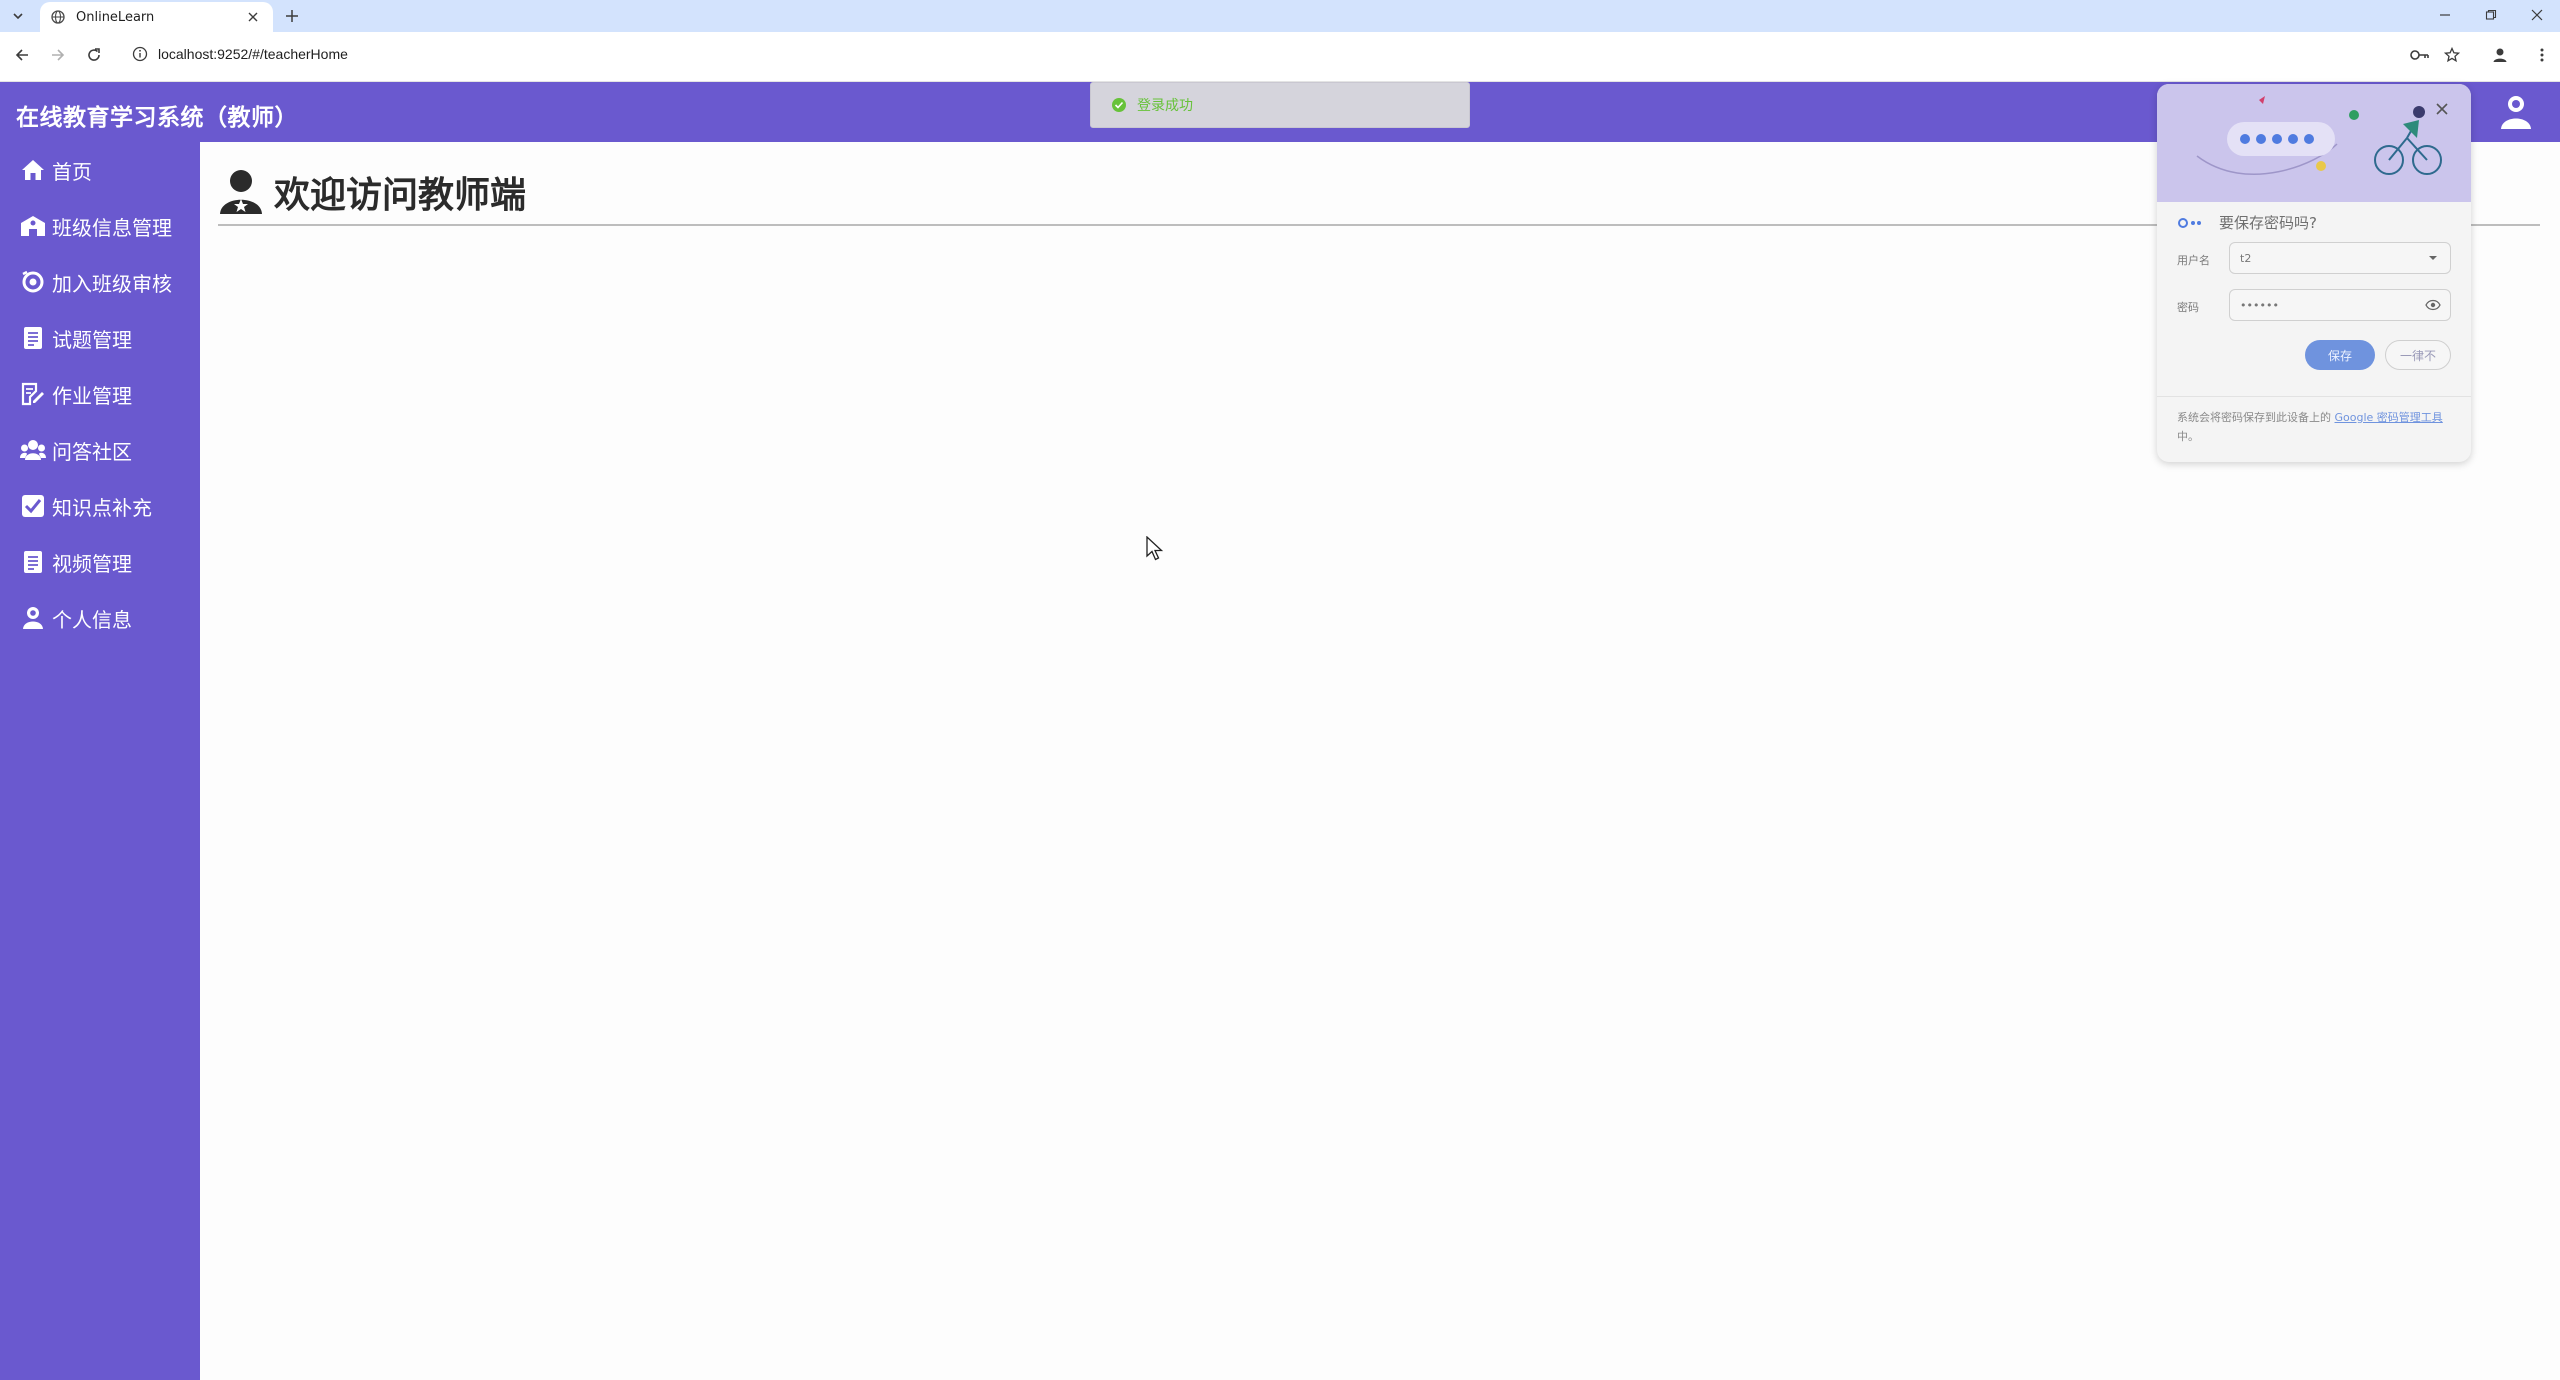 The height and width of the screenshot is (1380, 2560). What do you see at coordinates (92, 619) in the screenshot?
I see `sidebar-item-label: 个人信息` at bounding box center [92, 619].